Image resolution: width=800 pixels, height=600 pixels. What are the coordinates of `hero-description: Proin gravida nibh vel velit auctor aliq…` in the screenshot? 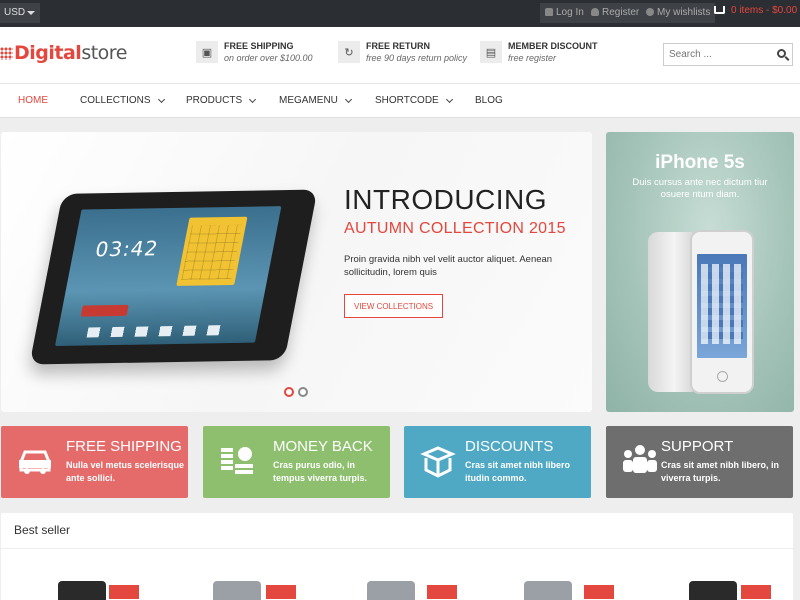 It's located at (448, 266).